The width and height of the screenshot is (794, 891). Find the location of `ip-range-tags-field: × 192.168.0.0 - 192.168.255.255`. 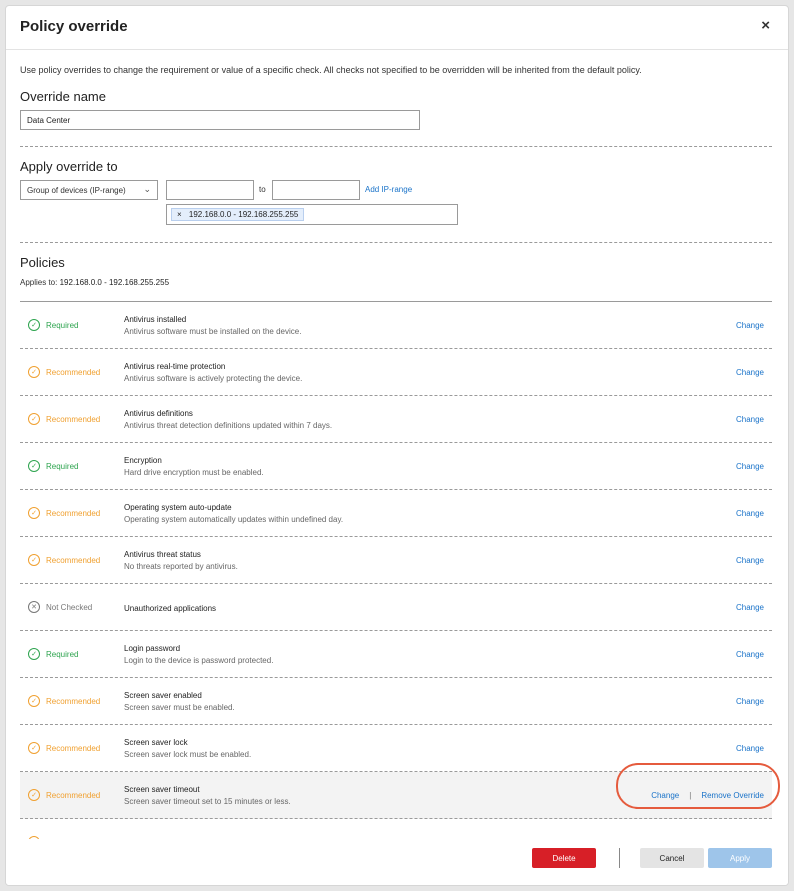

ip-range-tags-field: × 192.168.0.0 - 192.168.255.255 is located at coordinates (312, 214).